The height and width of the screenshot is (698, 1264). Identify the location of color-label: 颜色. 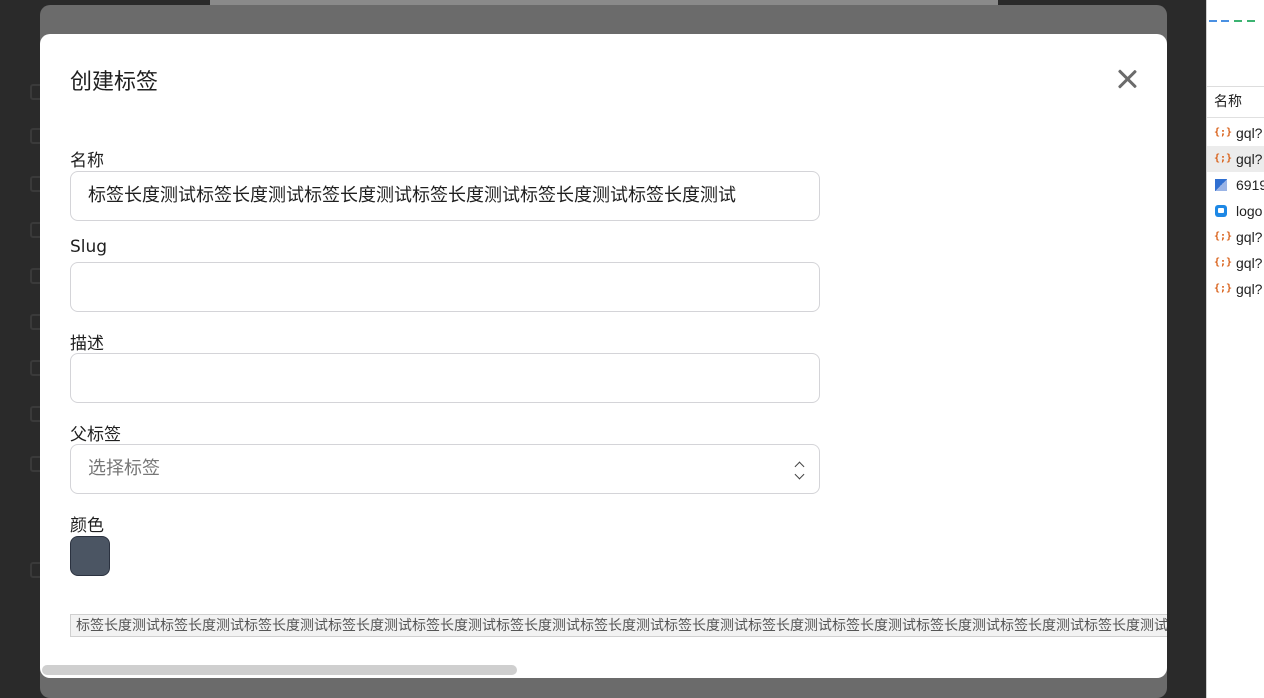
(87, 526).